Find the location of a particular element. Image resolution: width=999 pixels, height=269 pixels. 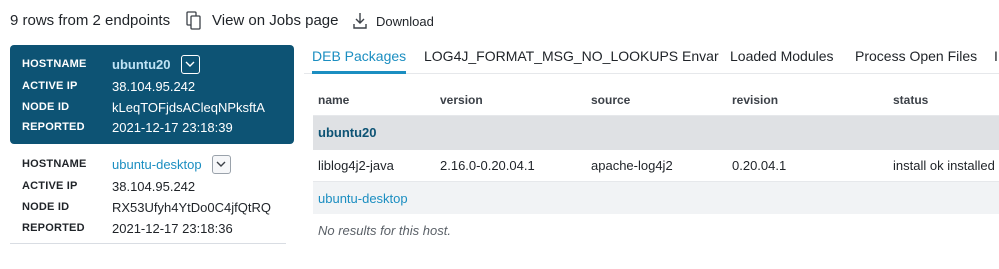

cell-name: liblog4j2-java is located at coordinates (356, 165).